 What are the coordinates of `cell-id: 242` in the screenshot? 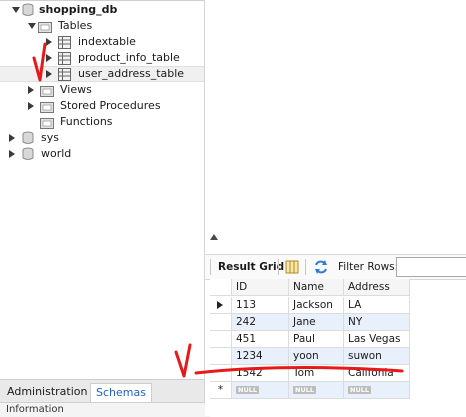 It's located at (260, 322).